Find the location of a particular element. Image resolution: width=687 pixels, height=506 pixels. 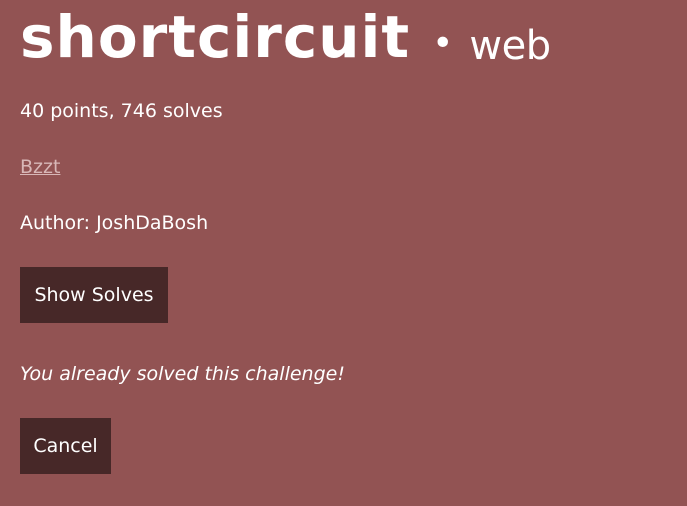

cancel-button: Cancel is located at coordinates (65, 446).